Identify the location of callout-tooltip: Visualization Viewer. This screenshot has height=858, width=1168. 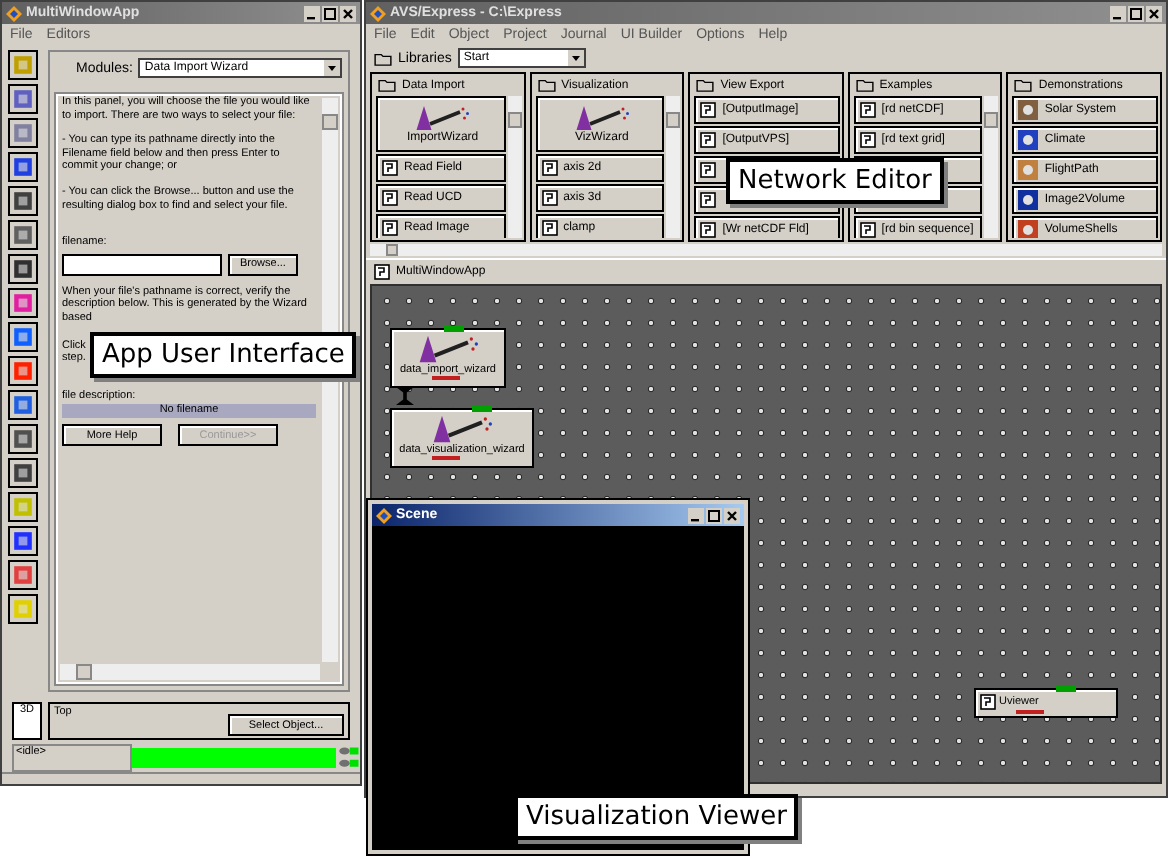
(656, 817).